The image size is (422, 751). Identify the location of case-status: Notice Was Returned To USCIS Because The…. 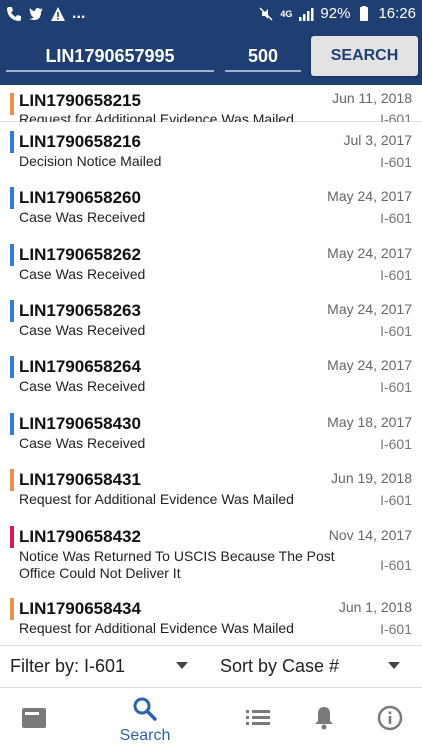
(177, 564).